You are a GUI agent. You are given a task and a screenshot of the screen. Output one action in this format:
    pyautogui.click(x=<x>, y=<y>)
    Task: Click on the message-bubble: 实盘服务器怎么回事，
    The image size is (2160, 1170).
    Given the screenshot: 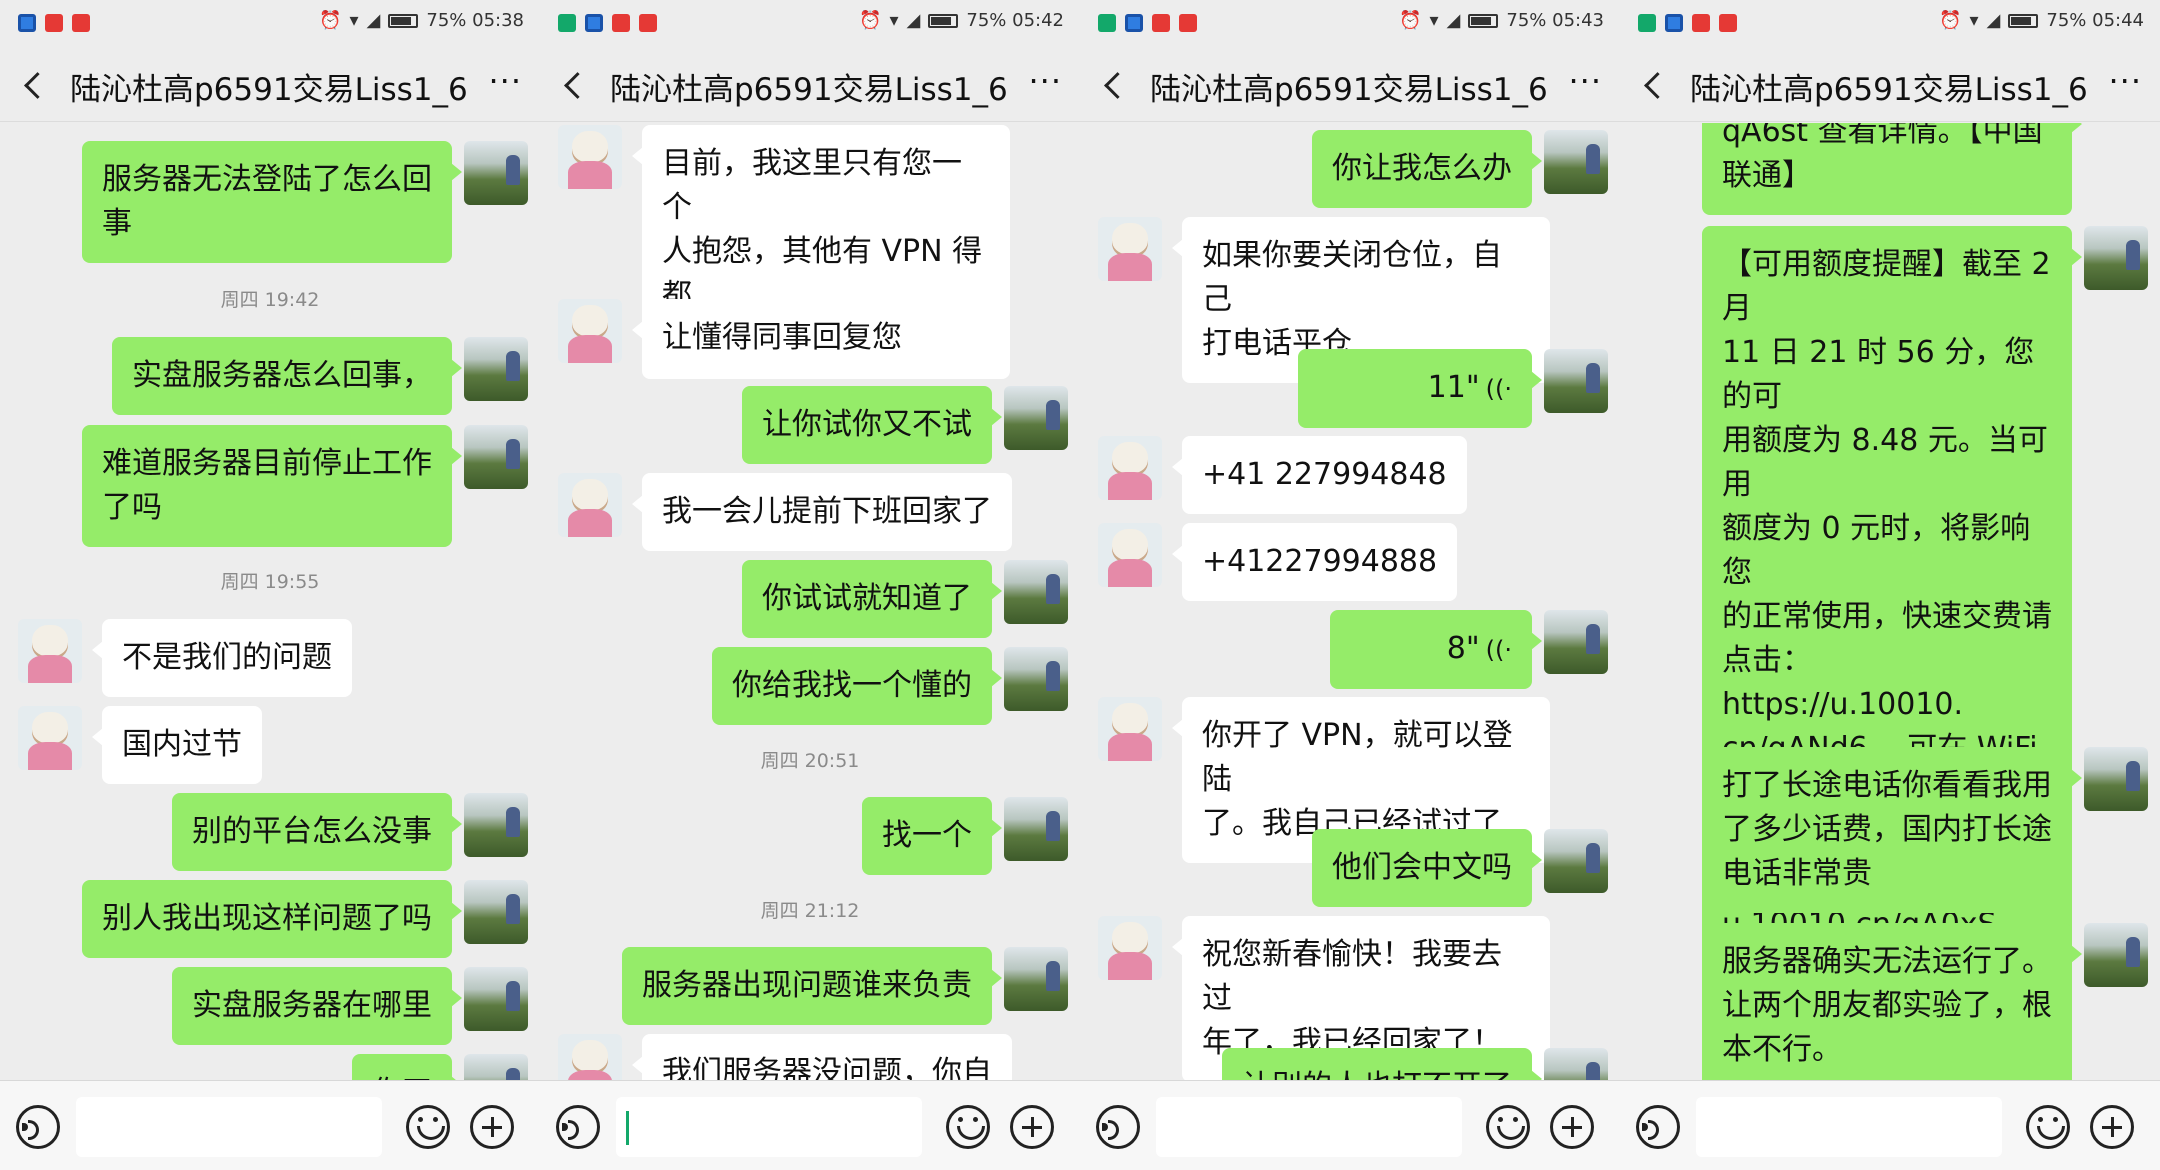 What is the action you would take?
    pyautogui.click(x=287, y=376)
    